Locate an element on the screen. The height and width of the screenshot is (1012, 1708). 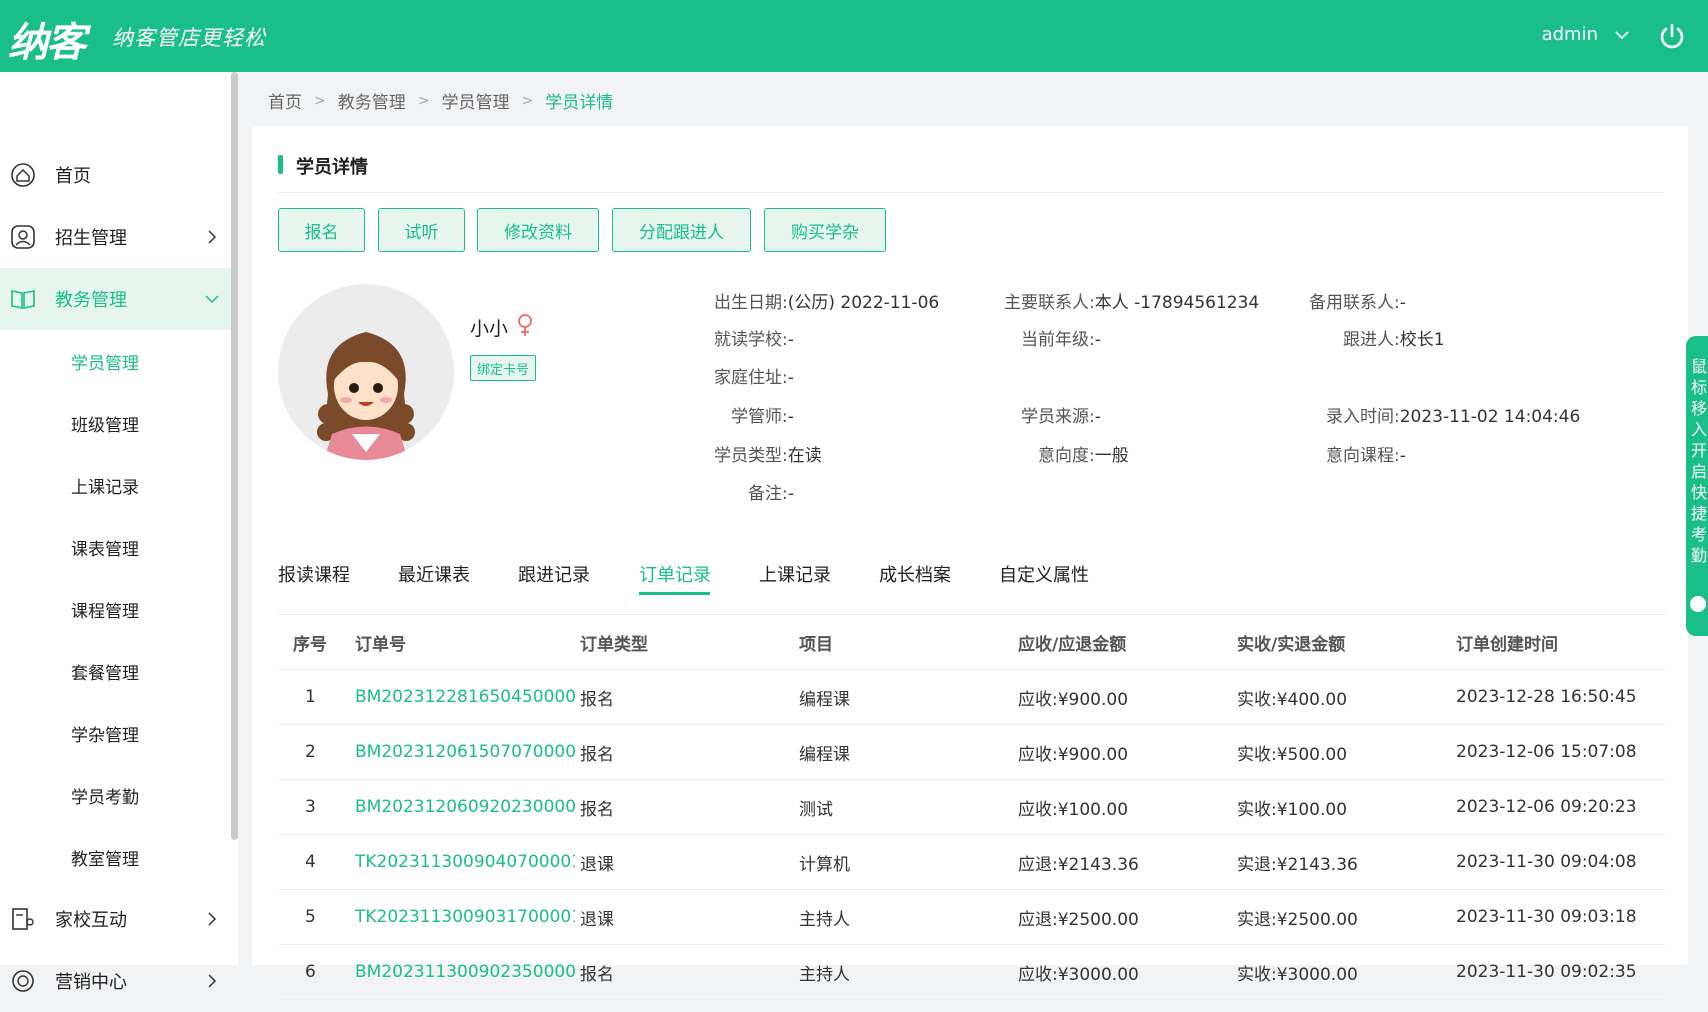
order-number-link: BM2023120609202300001 is located at coordinates (465, 807).